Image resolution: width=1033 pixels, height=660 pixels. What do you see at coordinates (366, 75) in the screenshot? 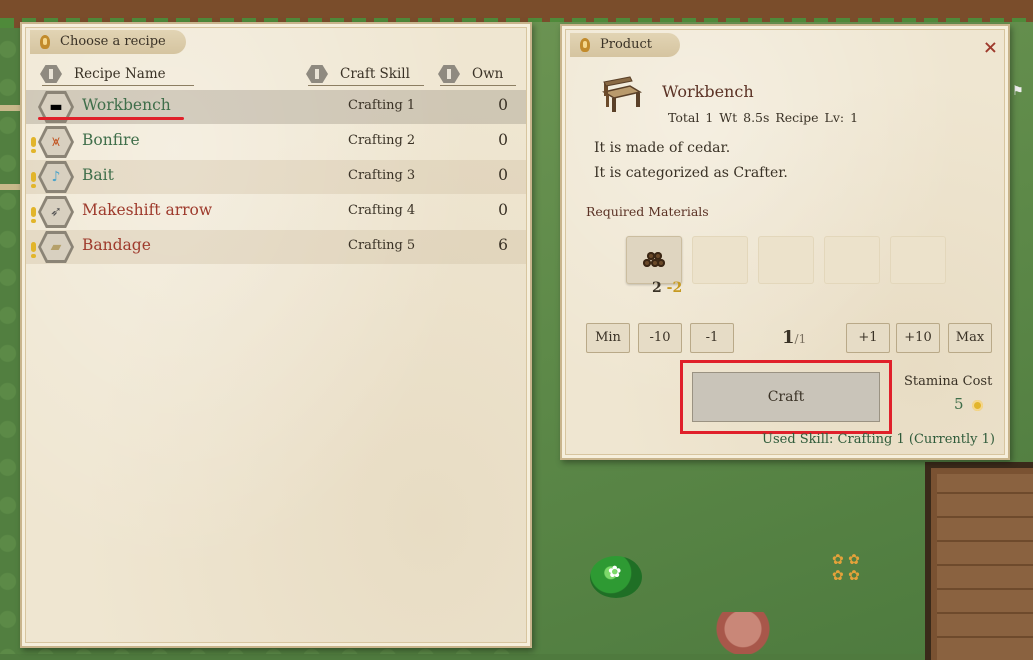
I see `column-header-skill: Craft Skill` at bounding box center [366, 75].